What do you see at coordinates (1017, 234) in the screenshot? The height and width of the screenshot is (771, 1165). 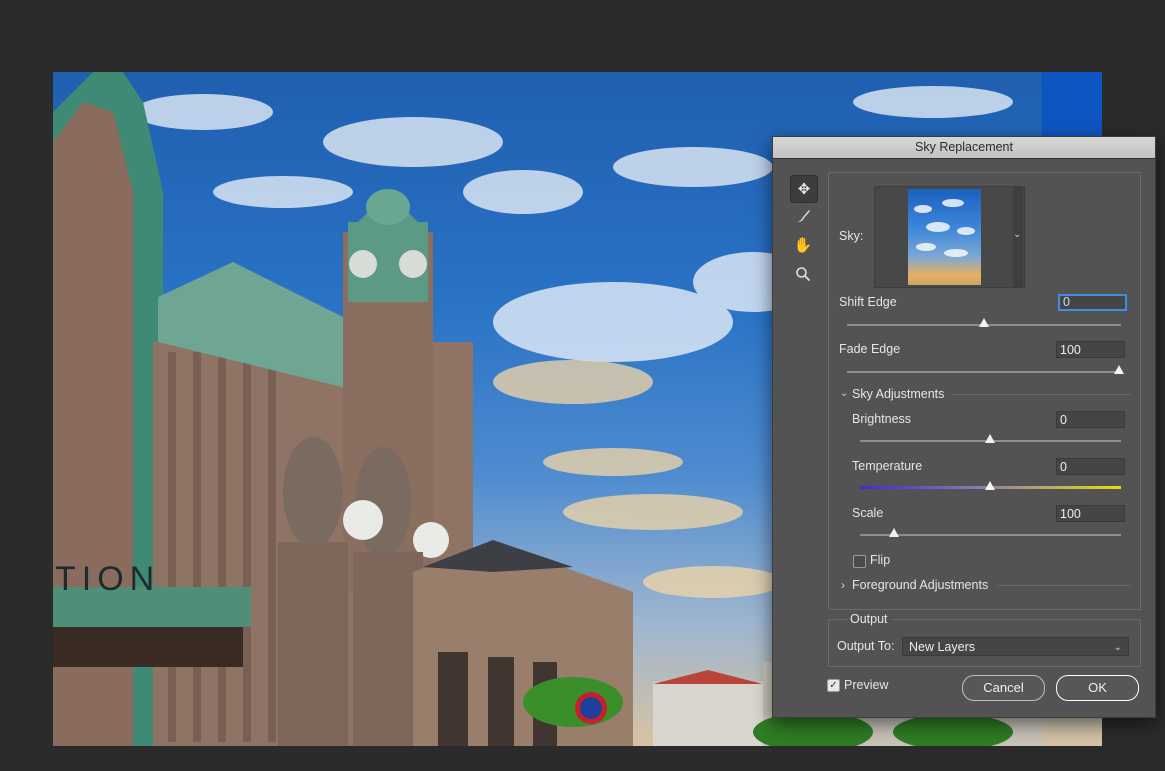 I see `sky-dropdown-chevron-icon: ⌄` at bounding box center [1017, 234].